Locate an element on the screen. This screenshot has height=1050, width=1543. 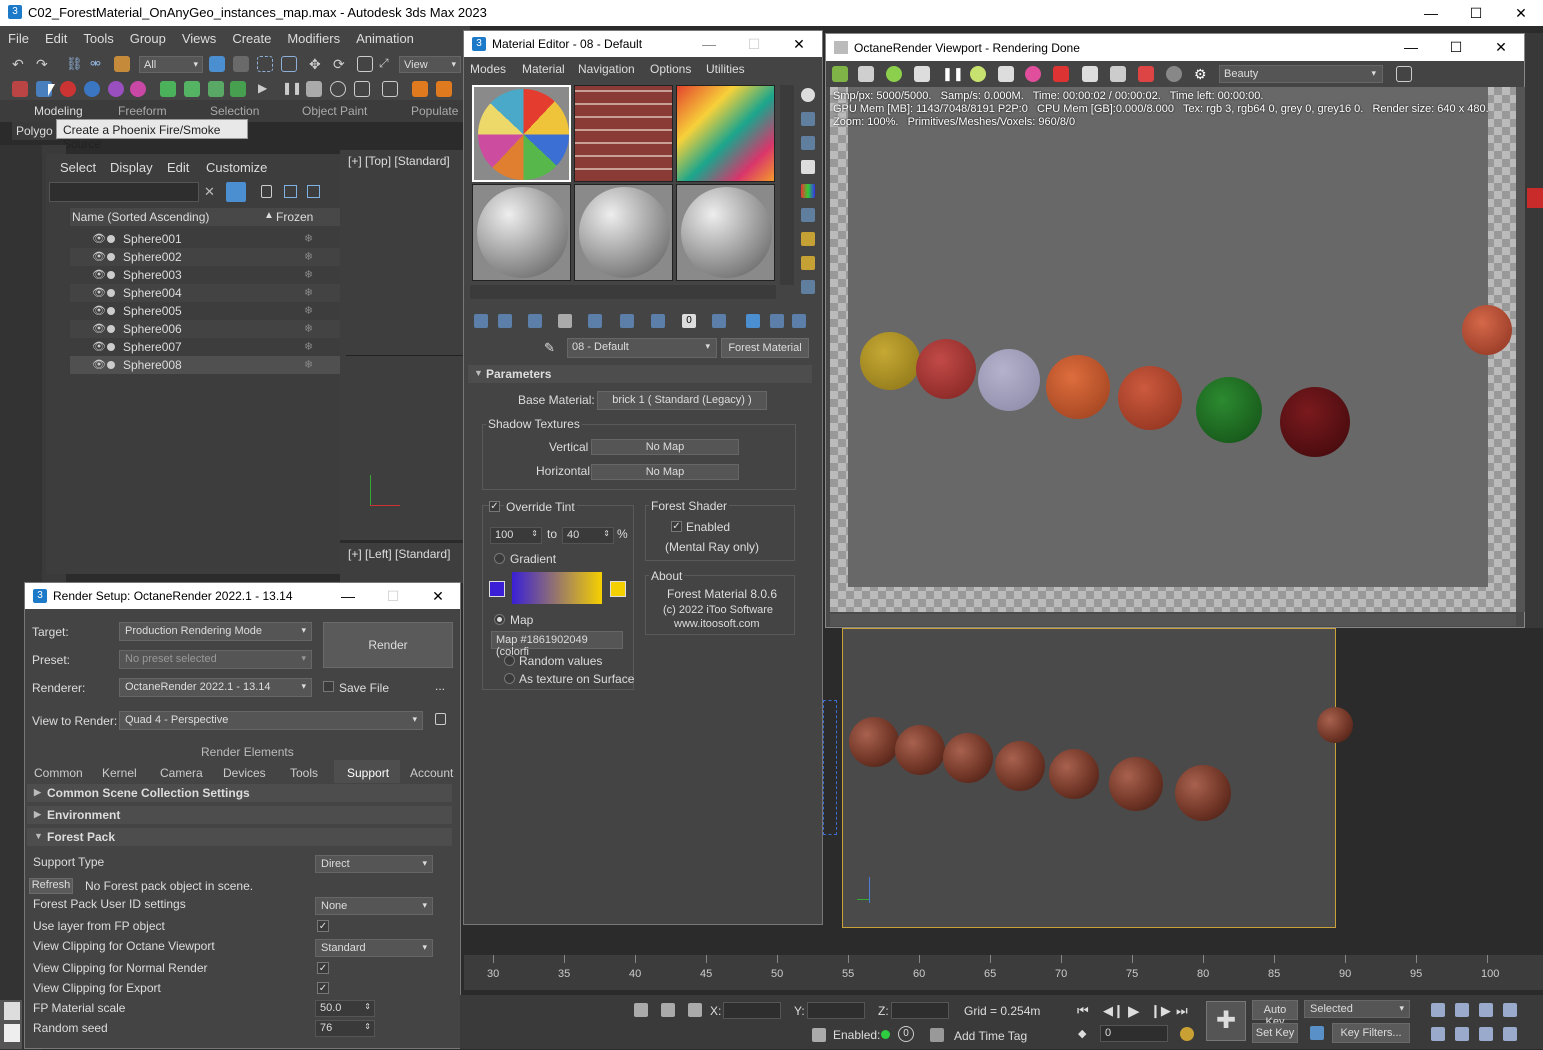
redo-icon: ↷ is located at coordinates (44, 64).